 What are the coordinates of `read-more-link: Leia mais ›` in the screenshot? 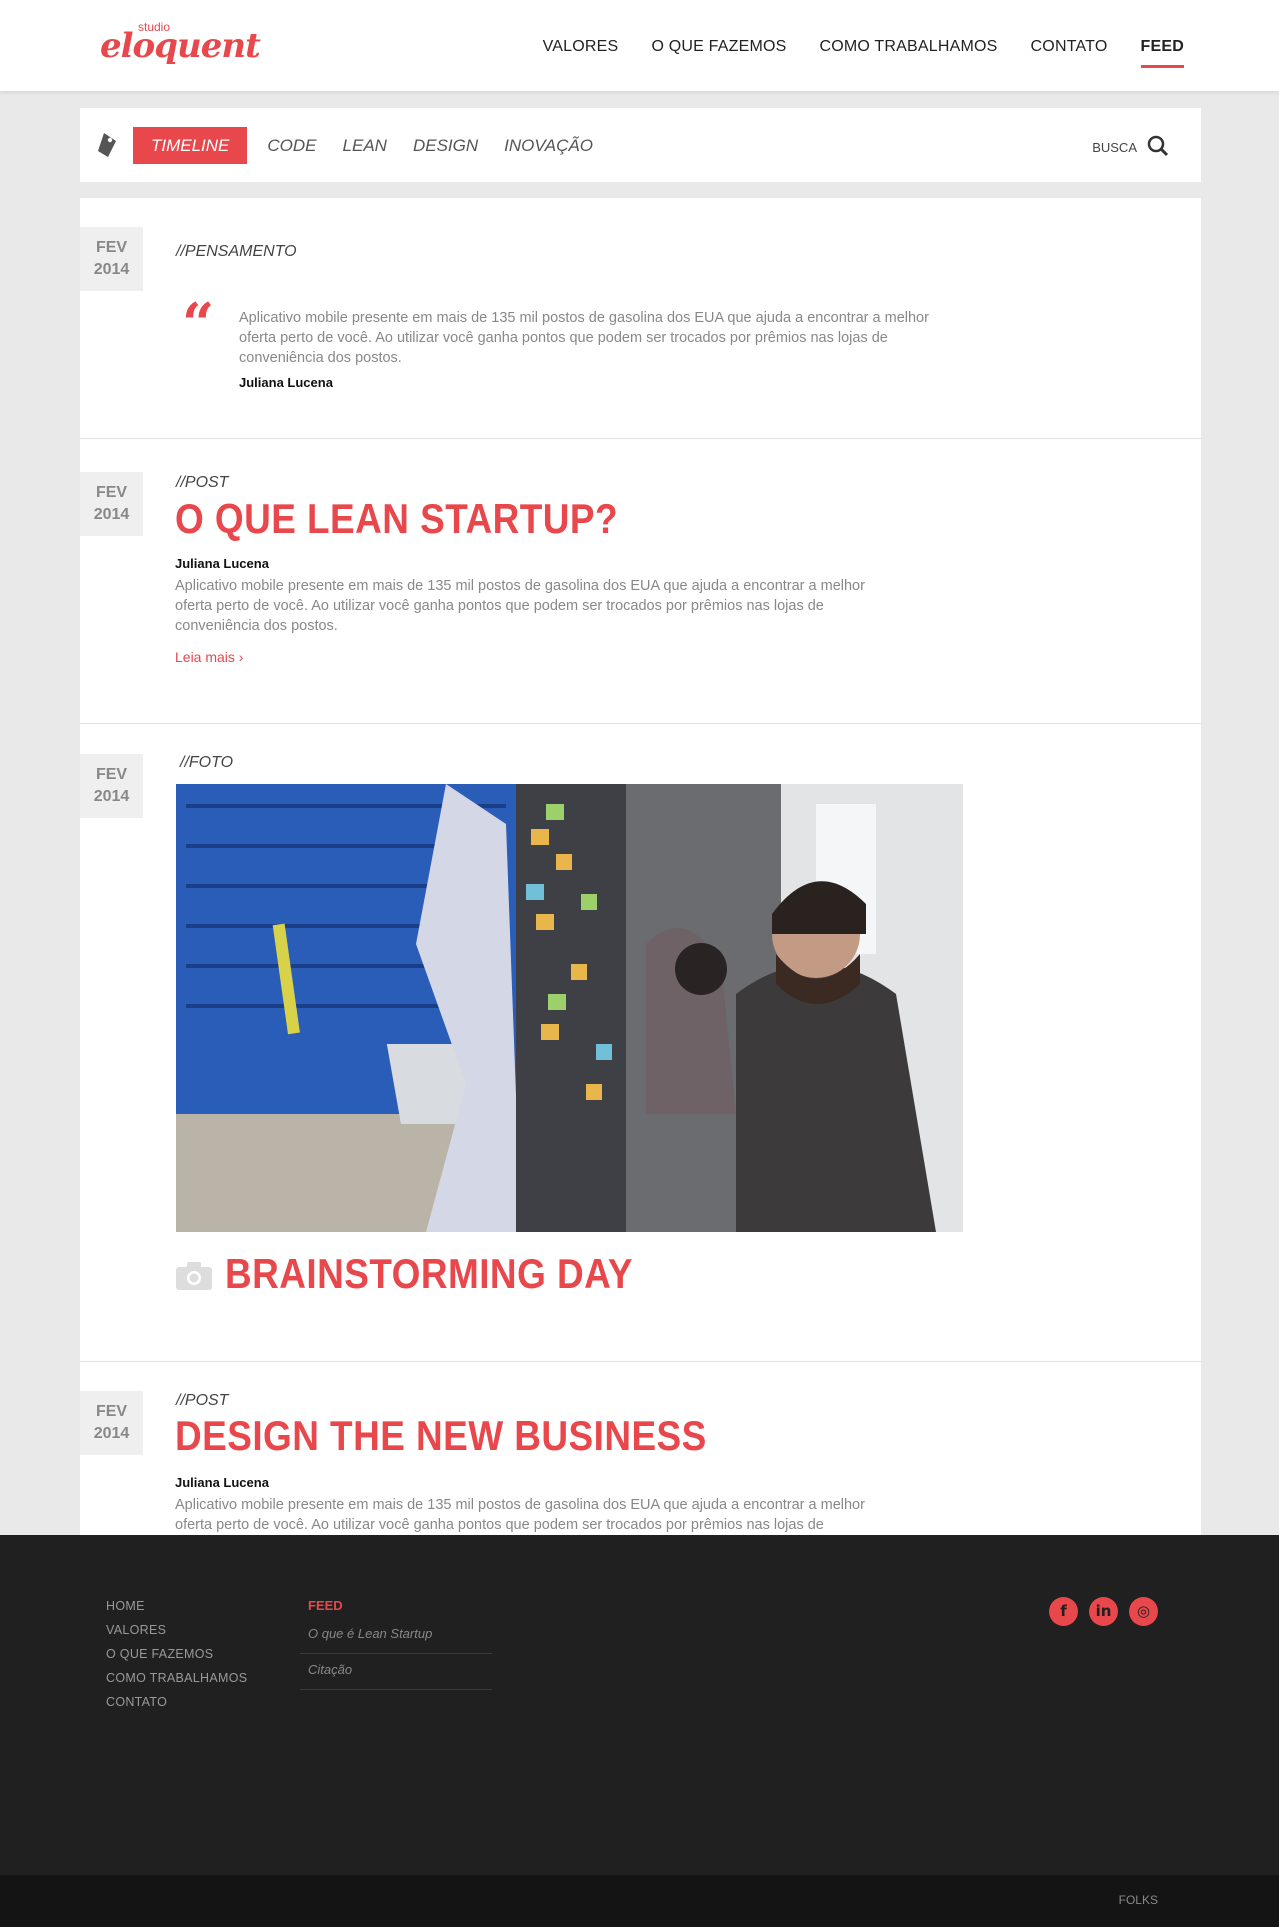 It's located at (209, 657).